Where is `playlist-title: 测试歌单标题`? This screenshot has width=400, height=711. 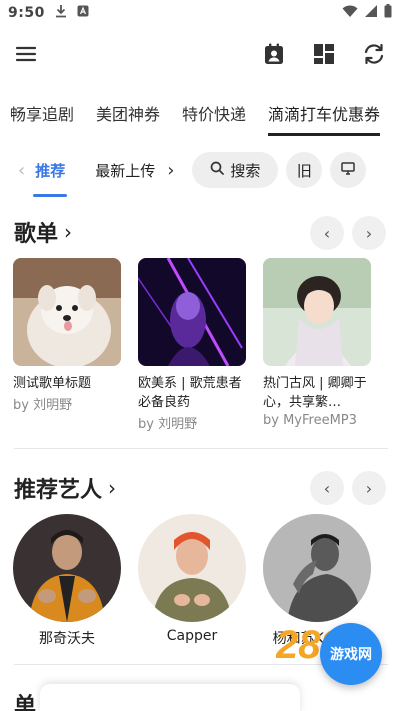 playlist-title: 测试歌单标题 is located at coordinates (52, 383).